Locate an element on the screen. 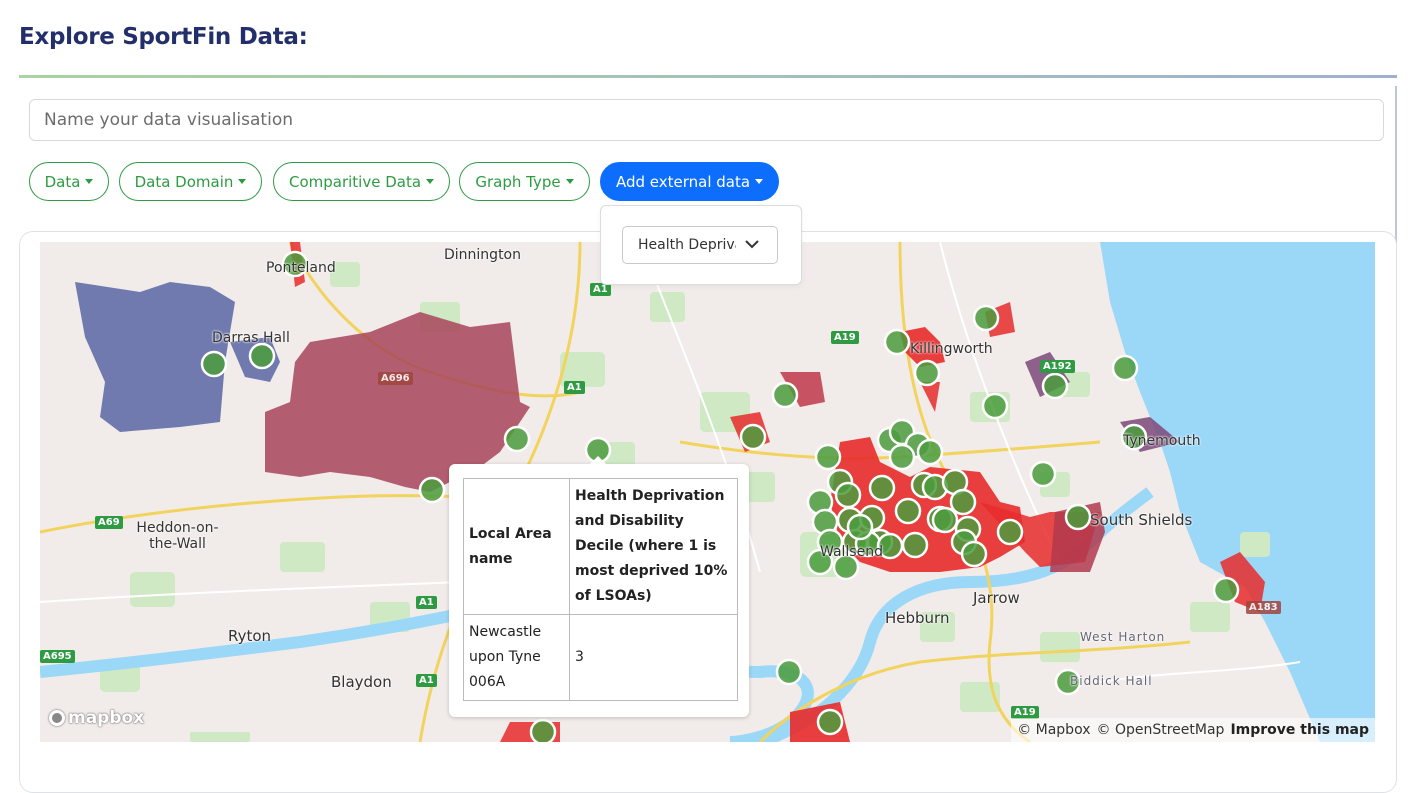 The width and height of the screenshot is (1427, 793). map-label-darras-hall: Darras Hall is located at coordinates (251, 338).